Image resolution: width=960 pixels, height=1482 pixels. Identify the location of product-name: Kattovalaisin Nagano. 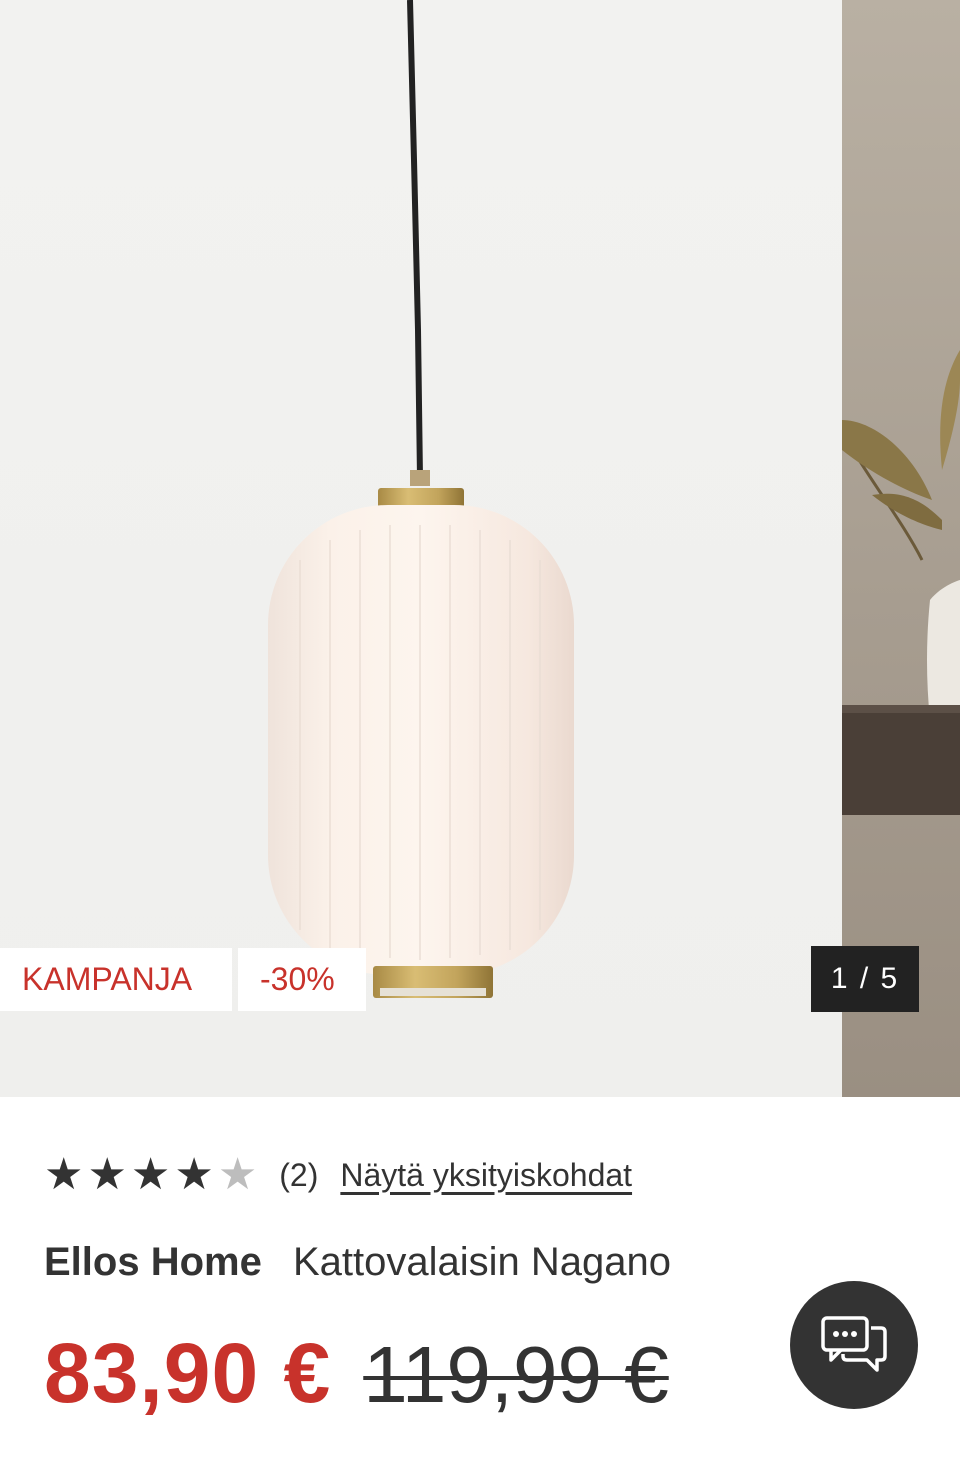
(481, 1262).